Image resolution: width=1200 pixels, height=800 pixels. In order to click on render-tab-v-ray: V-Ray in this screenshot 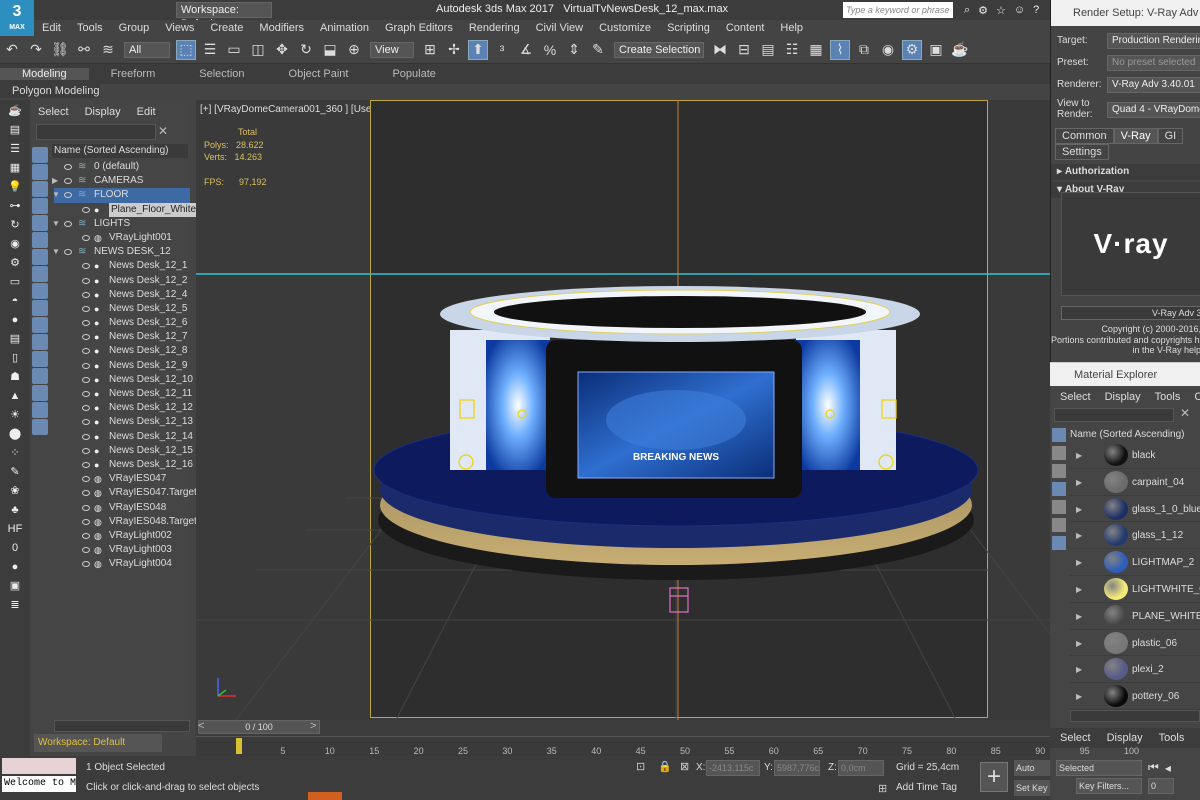, I will do `click(1135, 136)`.